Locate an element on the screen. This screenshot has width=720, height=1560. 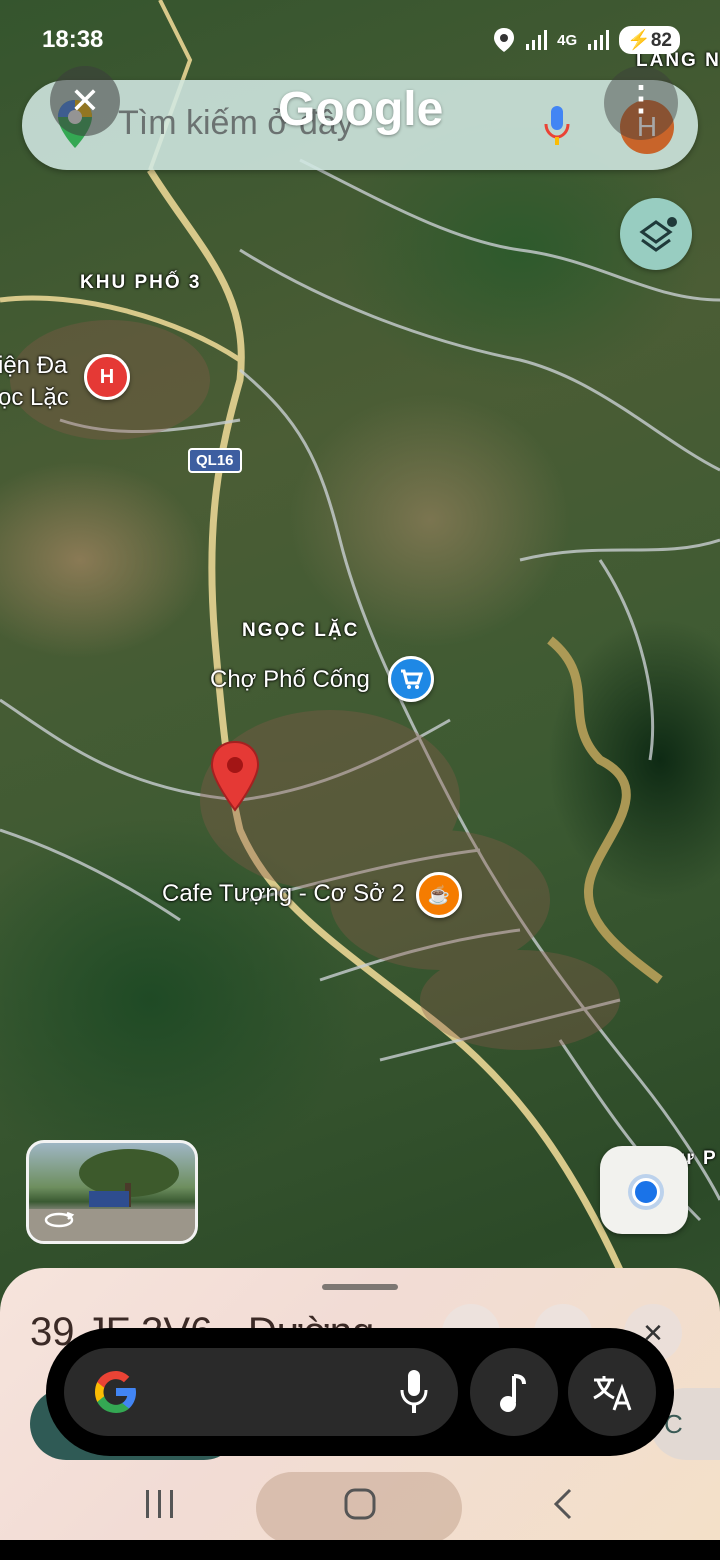
market-label: Chợ Phố Cống is located at coordinates (290, 680).